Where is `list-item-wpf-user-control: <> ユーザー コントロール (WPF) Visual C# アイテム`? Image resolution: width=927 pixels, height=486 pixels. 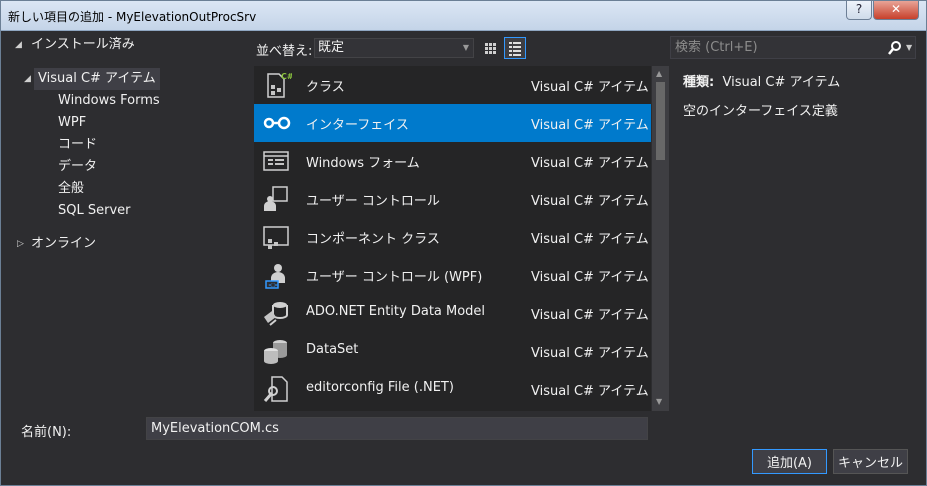 list-item-wpf-user-control: <> ユーザー コントロール (WPF) Visual C# アイテム is located at coordinates (452, 275).